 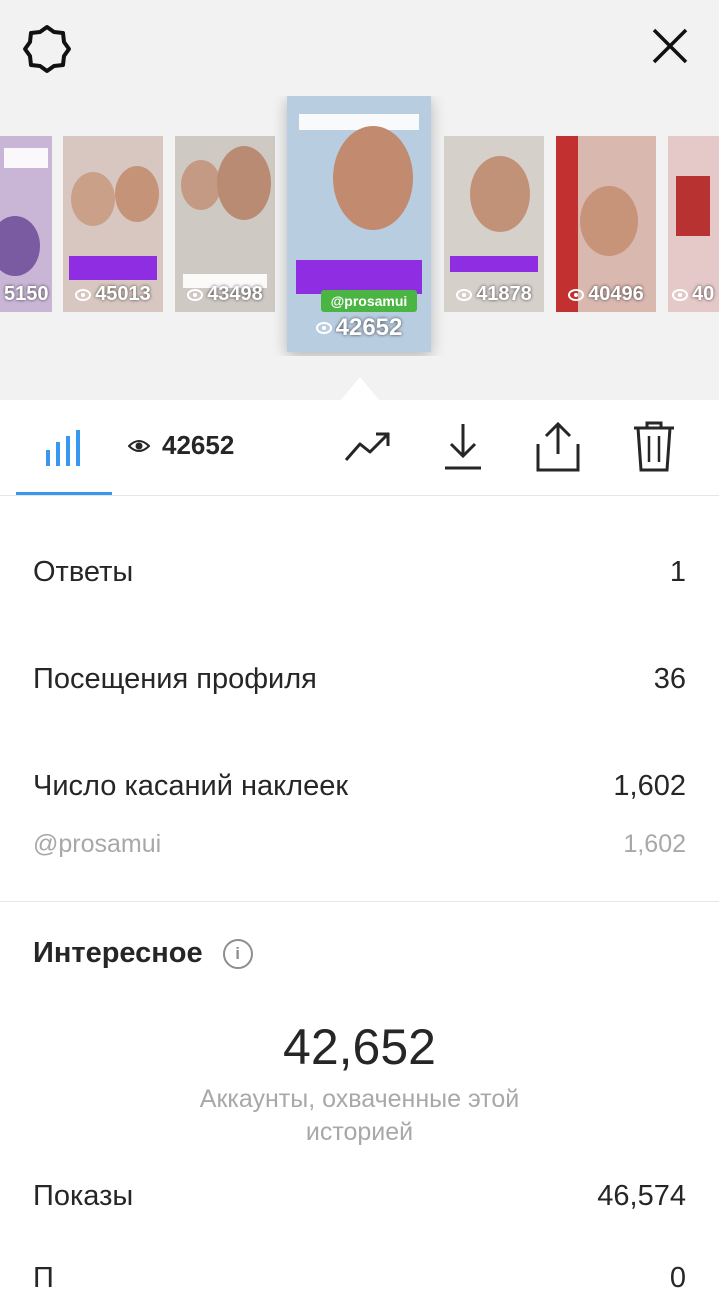 I want to click on stat-label: Число касаний наклеек, so click(x=191, y=786).